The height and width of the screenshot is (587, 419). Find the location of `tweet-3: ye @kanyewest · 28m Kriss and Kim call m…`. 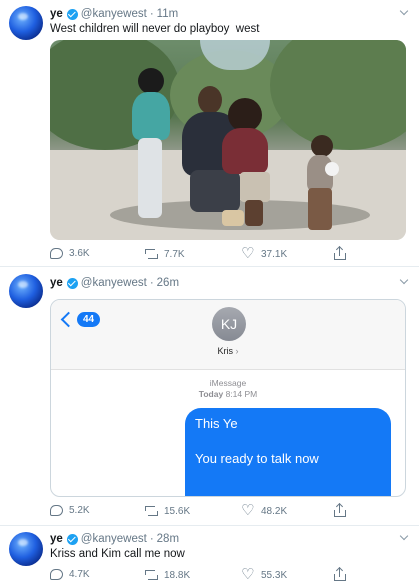

tweet-3: ye @kanyewest · 28m Kriss and Kim call m… is located at coordinates (209, 556).